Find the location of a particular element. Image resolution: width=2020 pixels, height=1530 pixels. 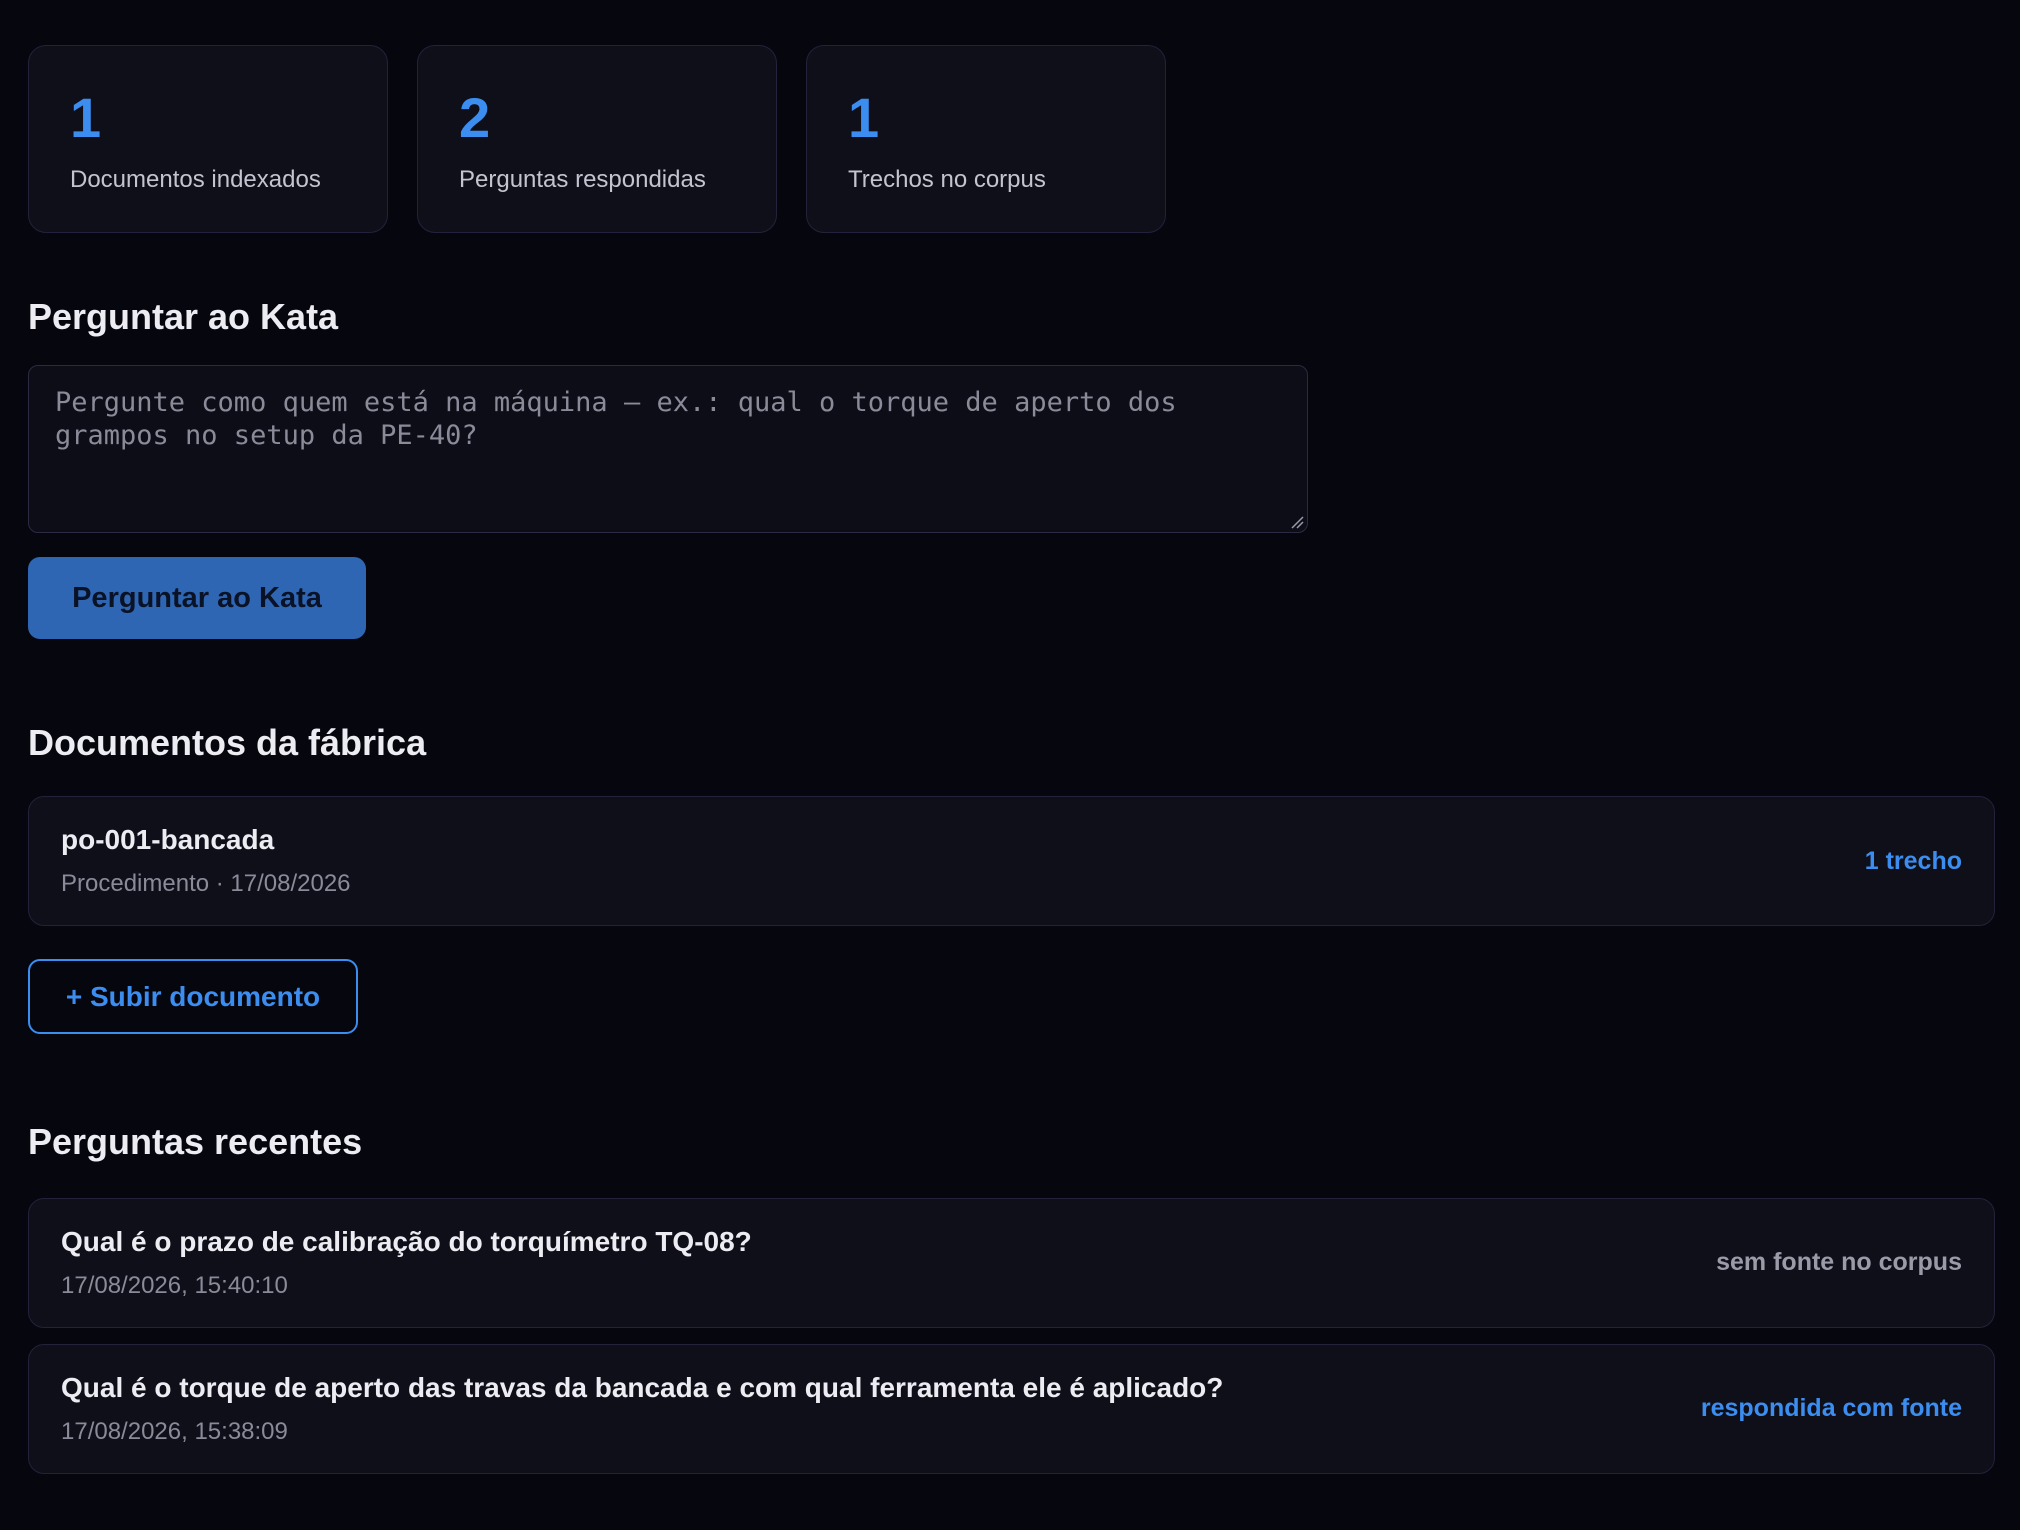

document-chunk-count: 1 trecho is located at coordinates (1913, 860).